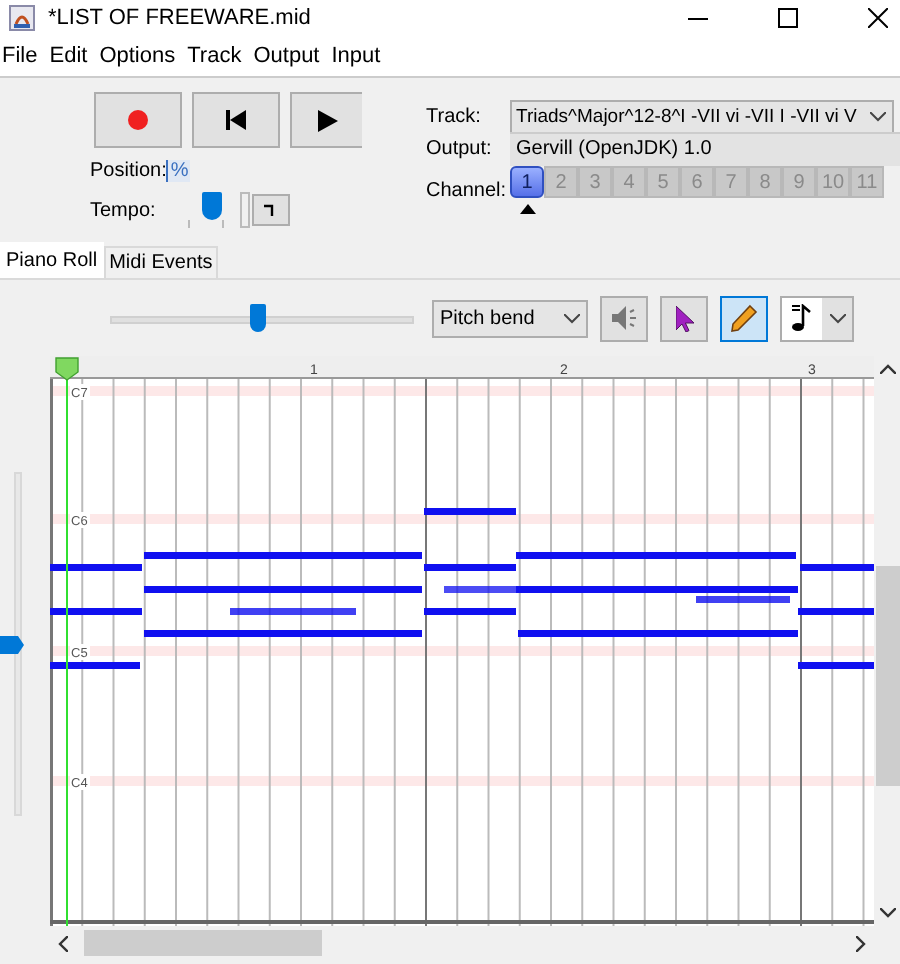  Describe the element at coordinates (179, 18) in the screenshot. I see `window-title: *LIST OF FREEWARE.mid` at that location.